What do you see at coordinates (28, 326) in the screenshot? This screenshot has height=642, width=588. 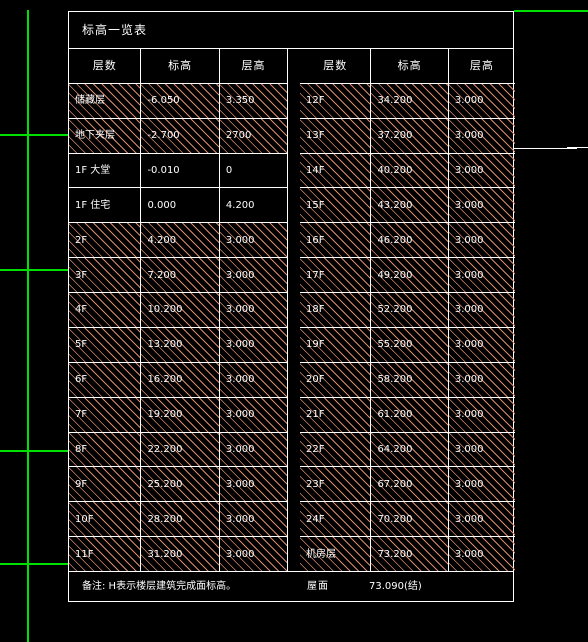 I see `grid-line-vertical` at bounding box center [28, 326].